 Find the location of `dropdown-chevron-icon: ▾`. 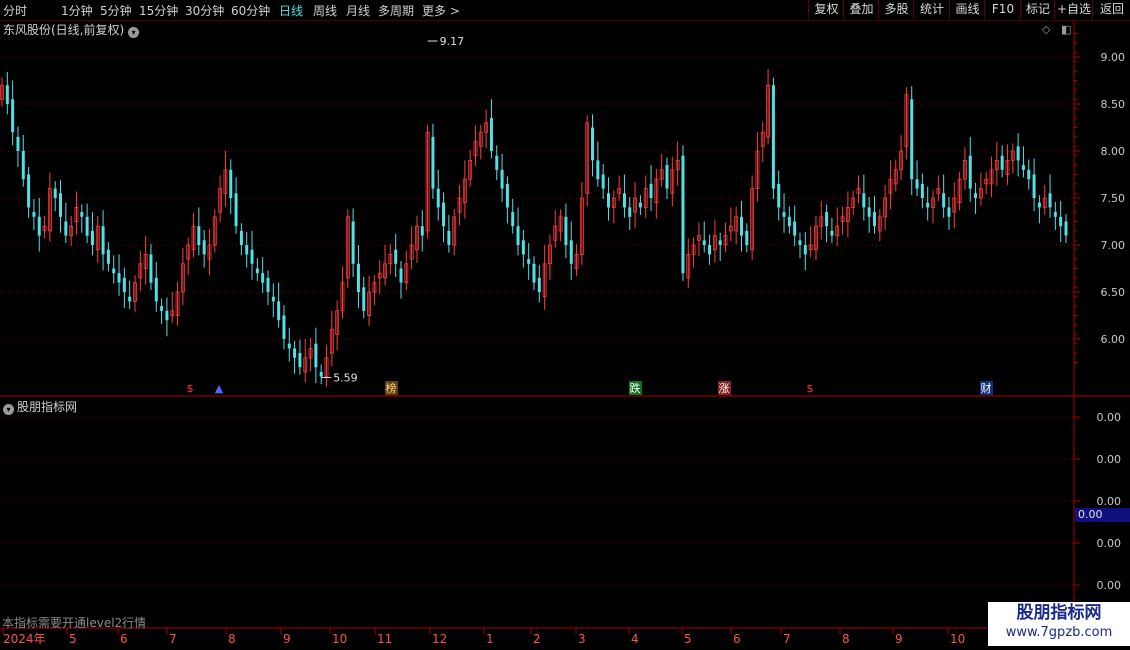

dropdown-chevron-icon: ▾ is located at coordinates (134, 32).